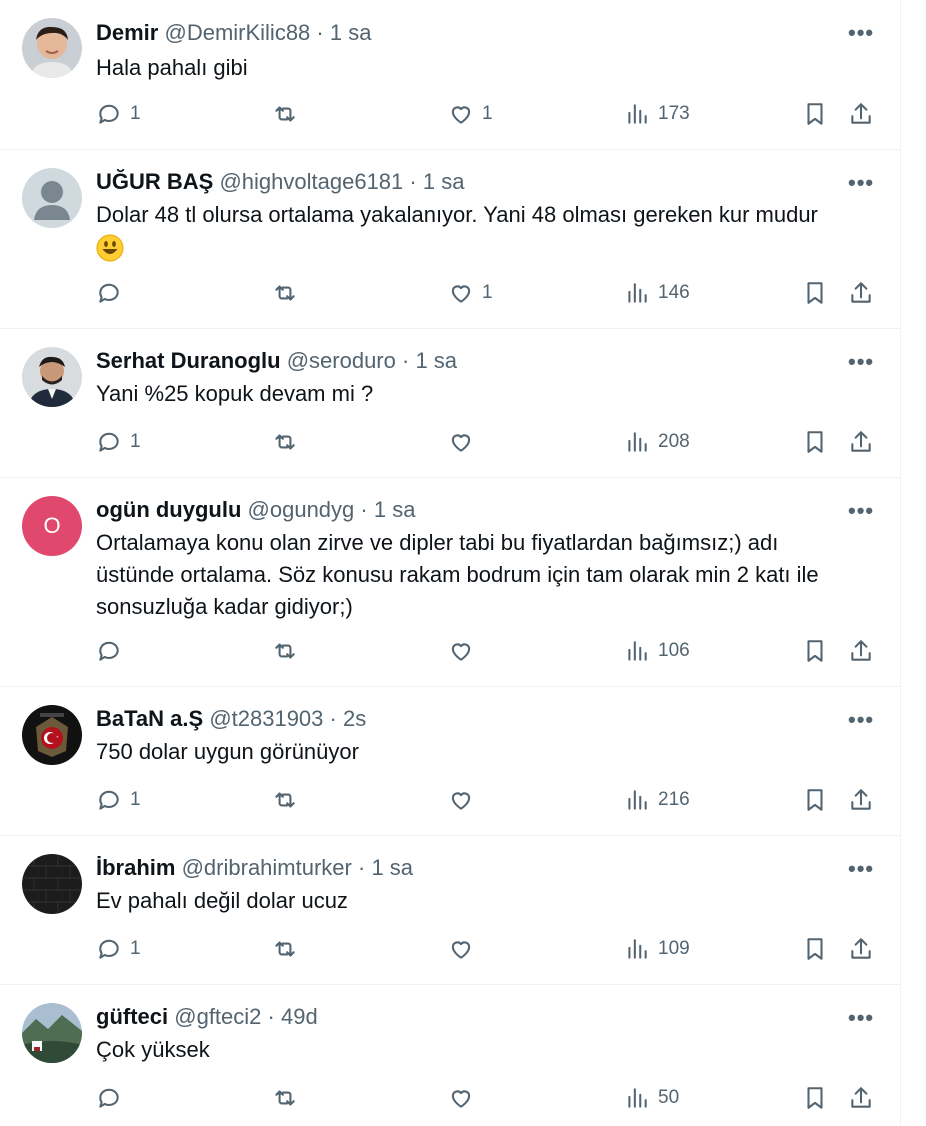 This screenshot has height=1126, width=926. What do you see at coordinates (135, 867) in the screenshot?
I see `author-name: İbrahim` at bounding box center [135, 867].